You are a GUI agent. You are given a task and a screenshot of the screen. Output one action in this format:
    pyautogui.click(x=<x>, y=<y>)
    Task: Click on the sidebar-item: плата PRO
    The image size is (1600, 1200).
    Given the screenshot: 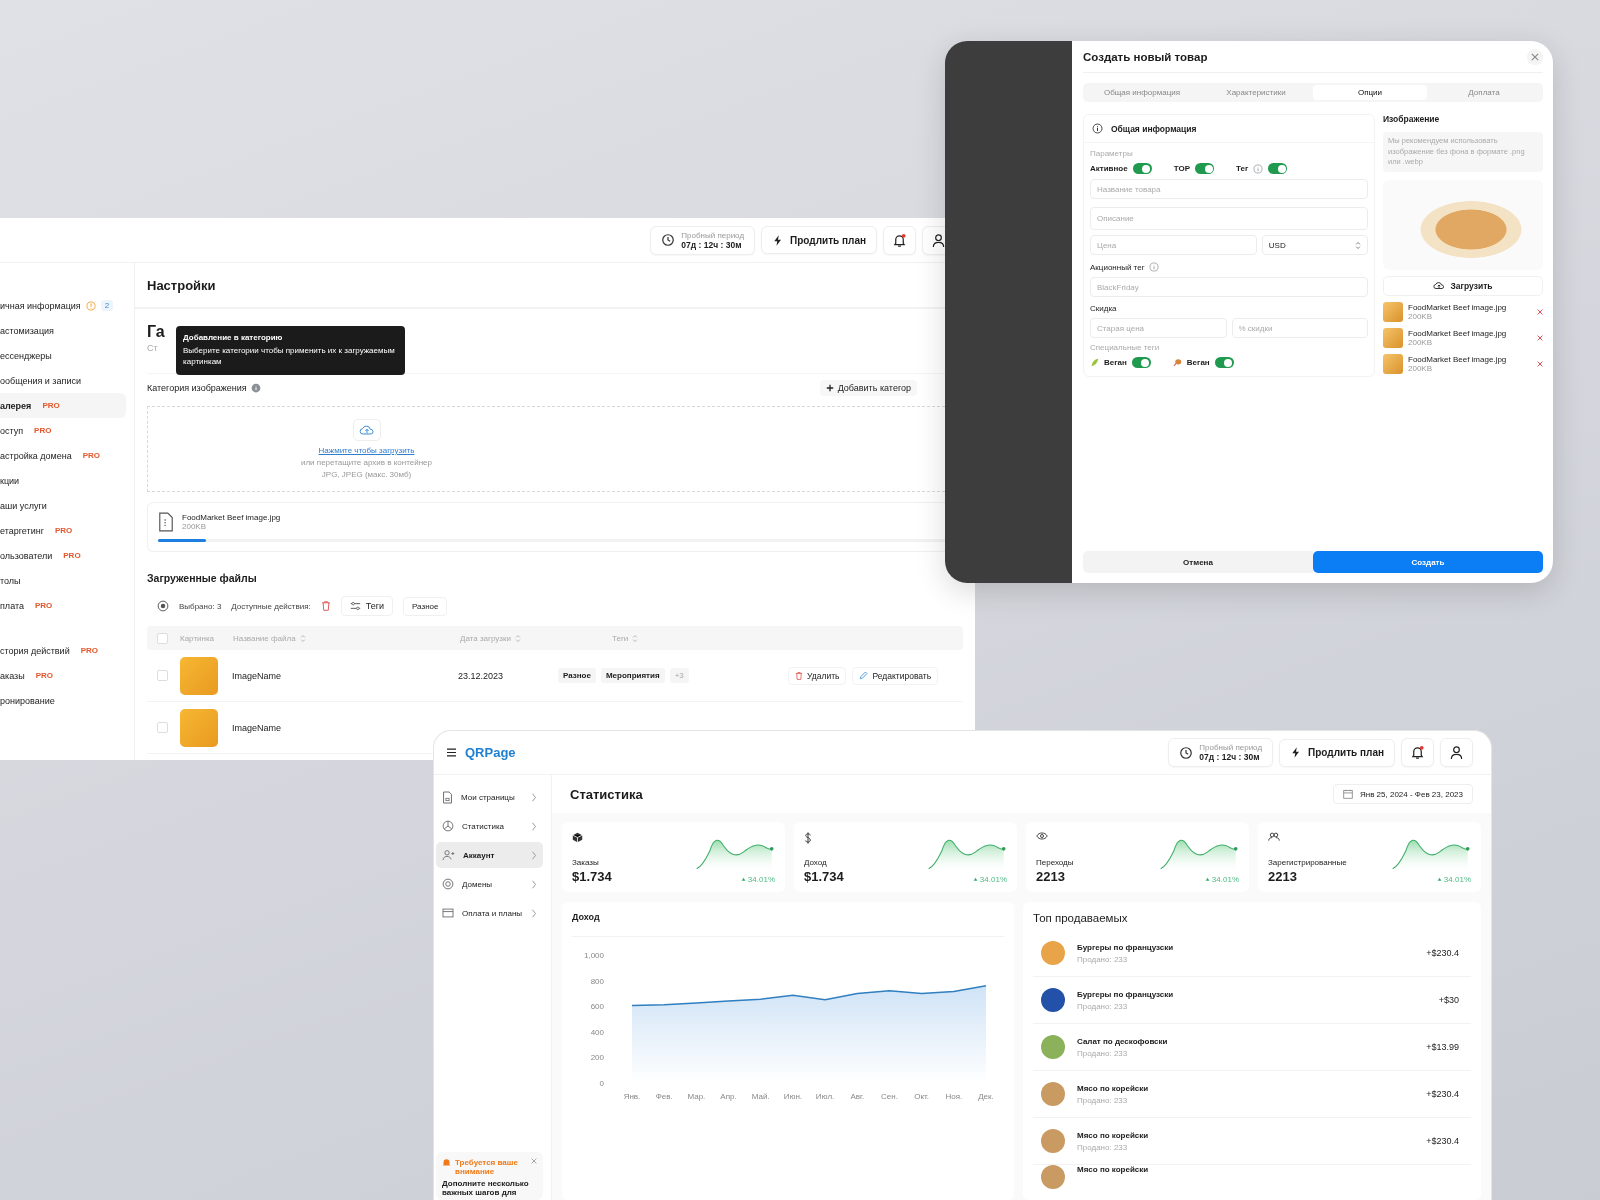 What is the action you would take?
    pyautogui.click(x=63, y=605)
    